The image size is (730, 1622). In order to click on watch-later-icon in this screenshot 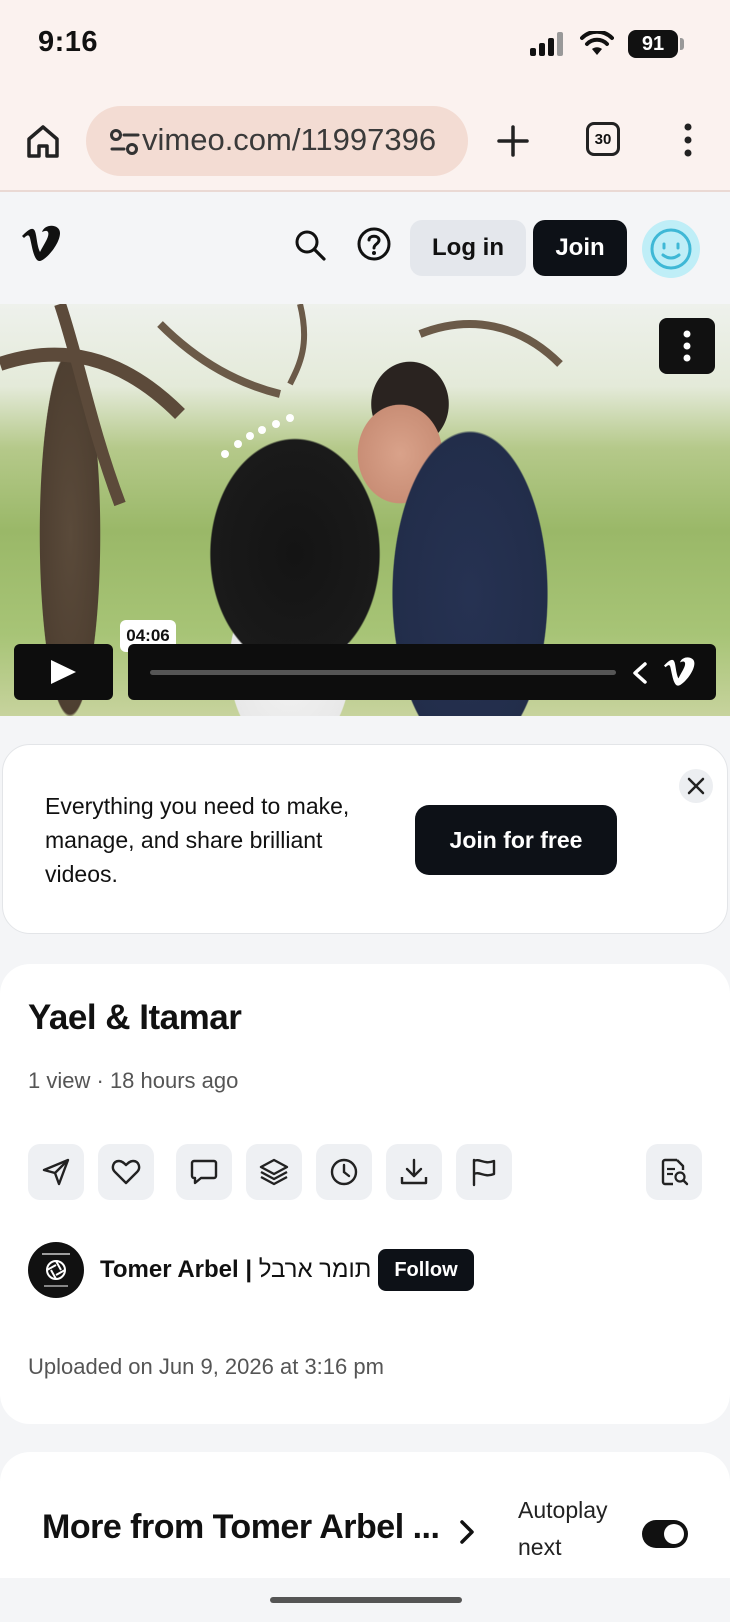, I will do `click(344, 1172)`.